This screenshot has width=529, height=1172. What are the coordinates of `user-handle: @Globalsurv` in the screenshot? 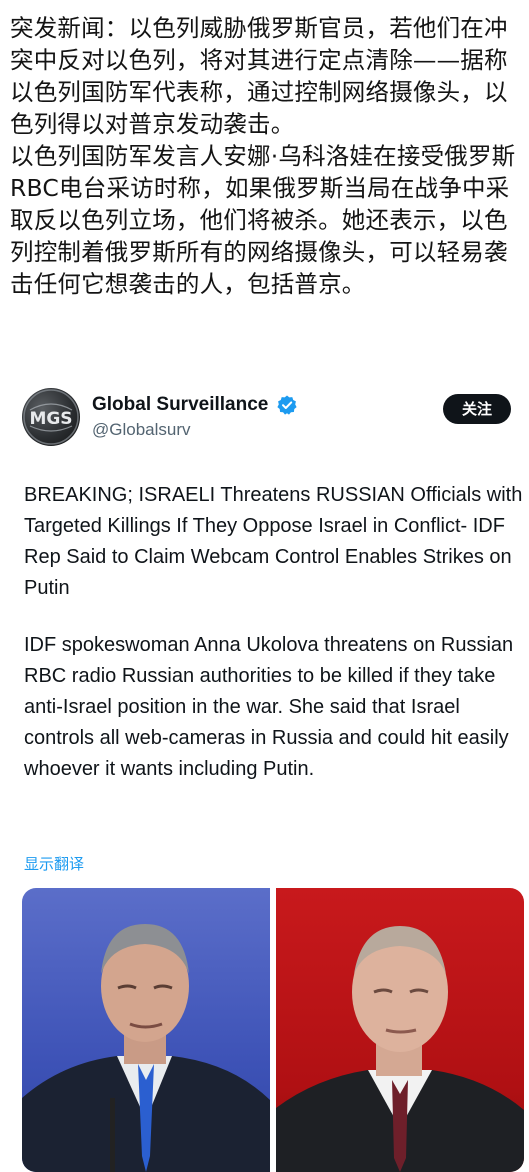 It's located at (141, 430).